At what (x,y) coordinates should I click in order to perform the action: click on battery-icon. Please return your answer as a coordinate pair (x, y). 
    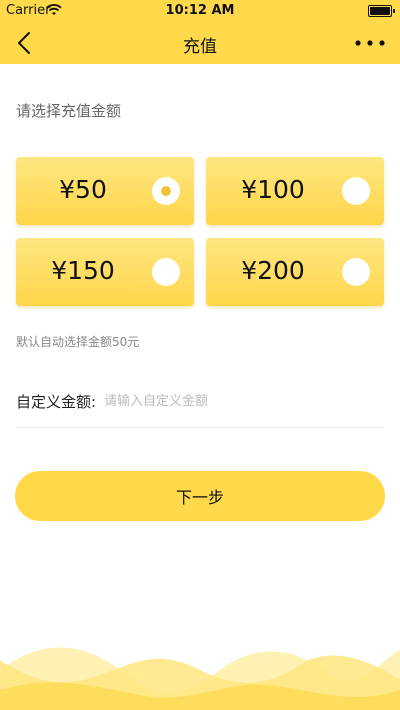
    Looking at the image, I should click on (381, 11).